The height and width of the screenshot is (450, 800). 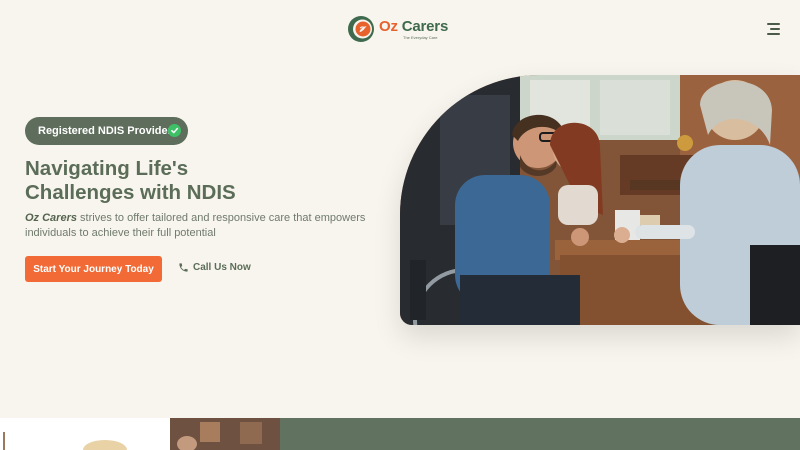 What do you see at coordinates (93, 269) in the screenshot?
I see `start-journey-button: Start Your Journey Today` at bounding box center [93, 269].